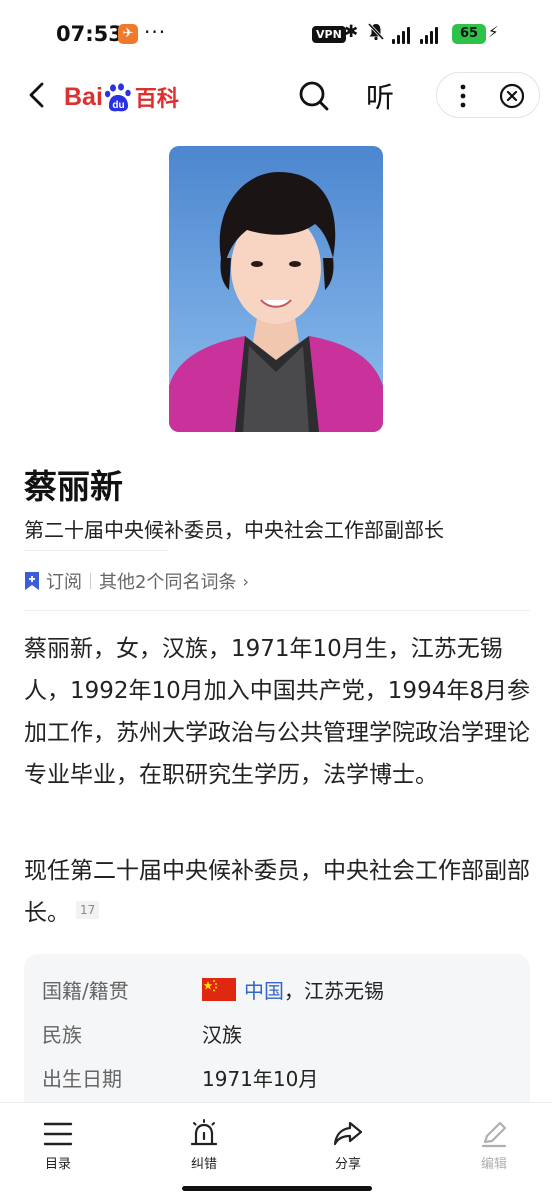 This screenshot has height=1200, width=552. What do you see at coordinates (88, 910) in the screenshot?
I see `citation-badge: 17` at bounding box center [88, 910].